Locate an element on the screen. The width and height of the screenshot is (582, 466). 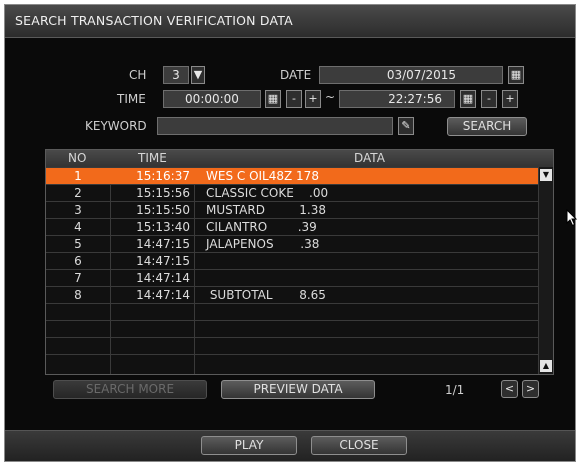
channel-dropdown-icon: ▼ is located at coordinates (198, 75).